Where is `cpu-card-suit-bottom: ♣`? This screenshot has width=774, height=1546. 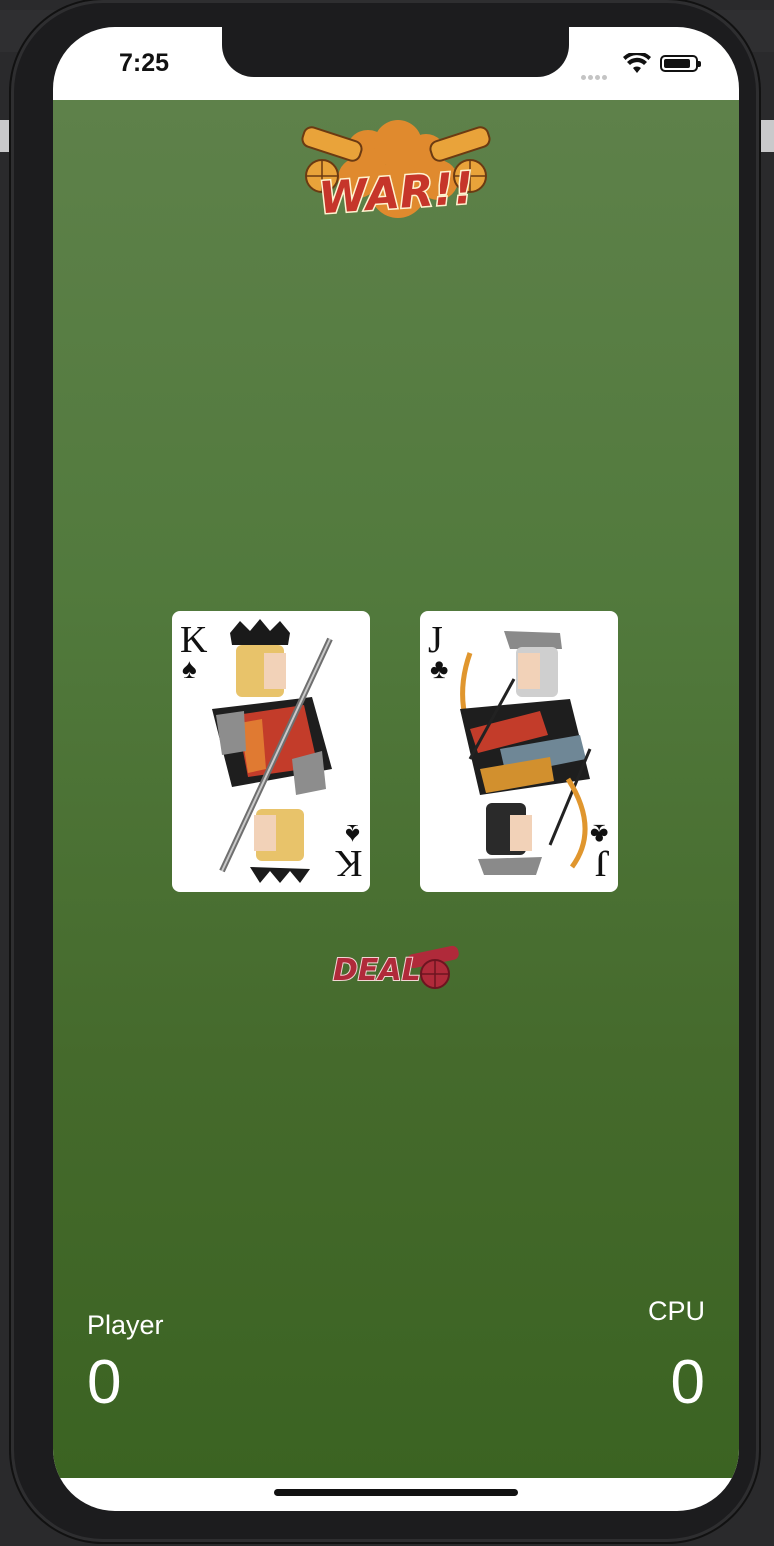
cpu-card-suit-bottom: ♣ is located at coordinates (598, 834).